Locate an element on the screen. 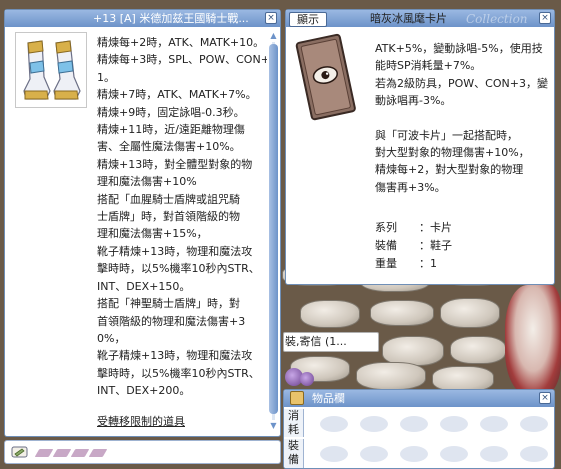  description-line: 精煉每+2時，ATK、MATK+10。 is located at coordinates (181, 42).